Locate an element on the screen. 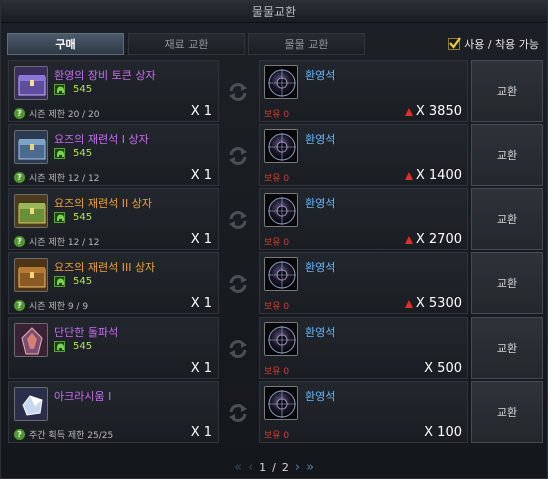 Image resolution: width=548 pixels, height=479 pixels. prev-page-icon: ‹ is located at coordinates (250, 467).